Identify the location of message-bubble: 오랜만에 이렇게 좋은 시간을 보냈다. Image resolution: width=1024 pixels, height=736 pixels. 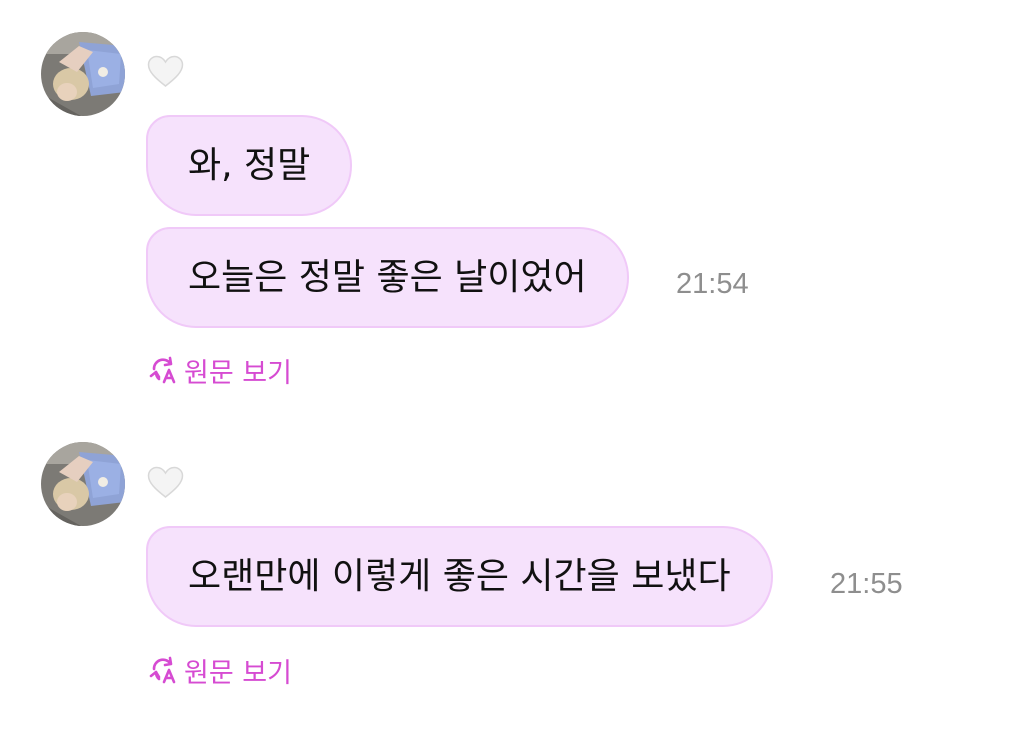
(459, 576).